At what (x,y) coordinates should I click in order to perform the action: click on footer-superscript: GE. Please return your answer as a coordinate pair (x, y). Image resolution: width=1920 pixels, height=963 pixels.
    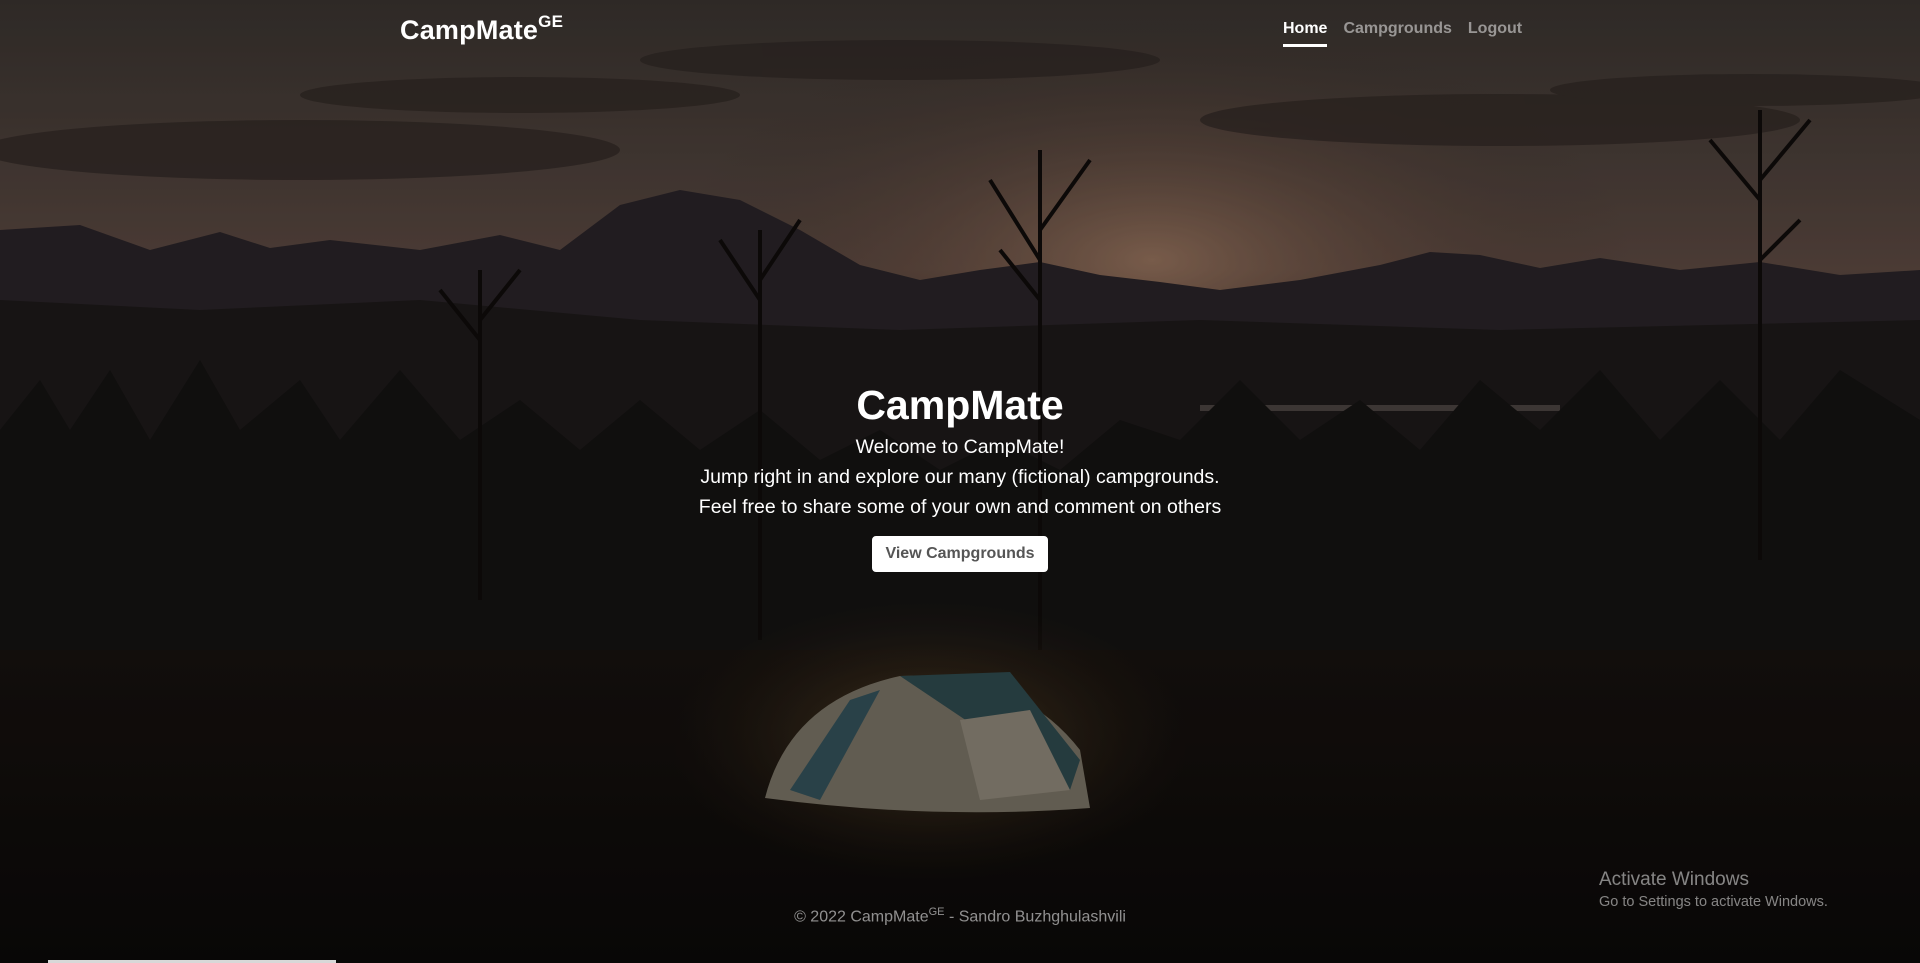
    Looking at the image, I should click on (936, 912).